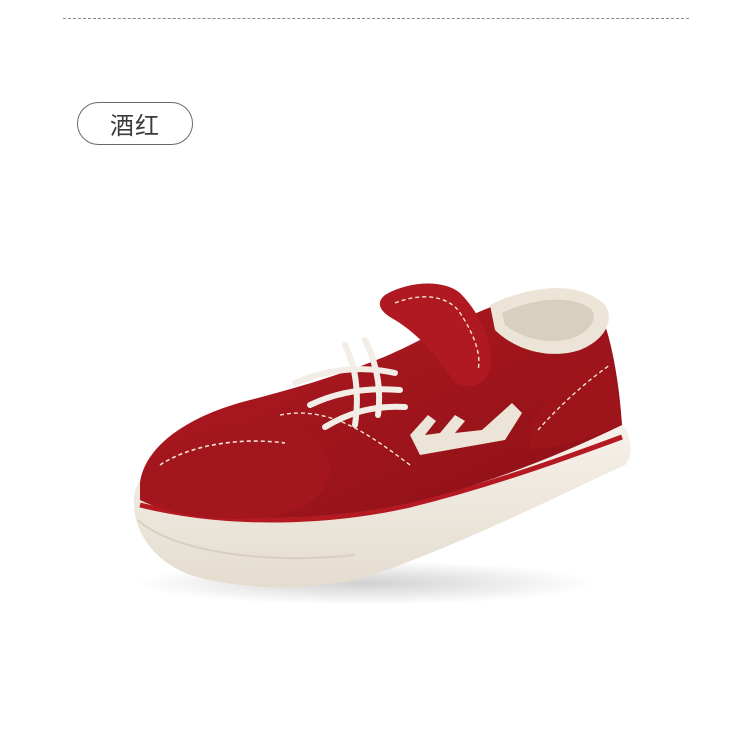 The image size is (750, 731). What do you see at coordinates (376, 18) in the screenshot?
I see `dashed-divider` at bounding box center [376, 18].